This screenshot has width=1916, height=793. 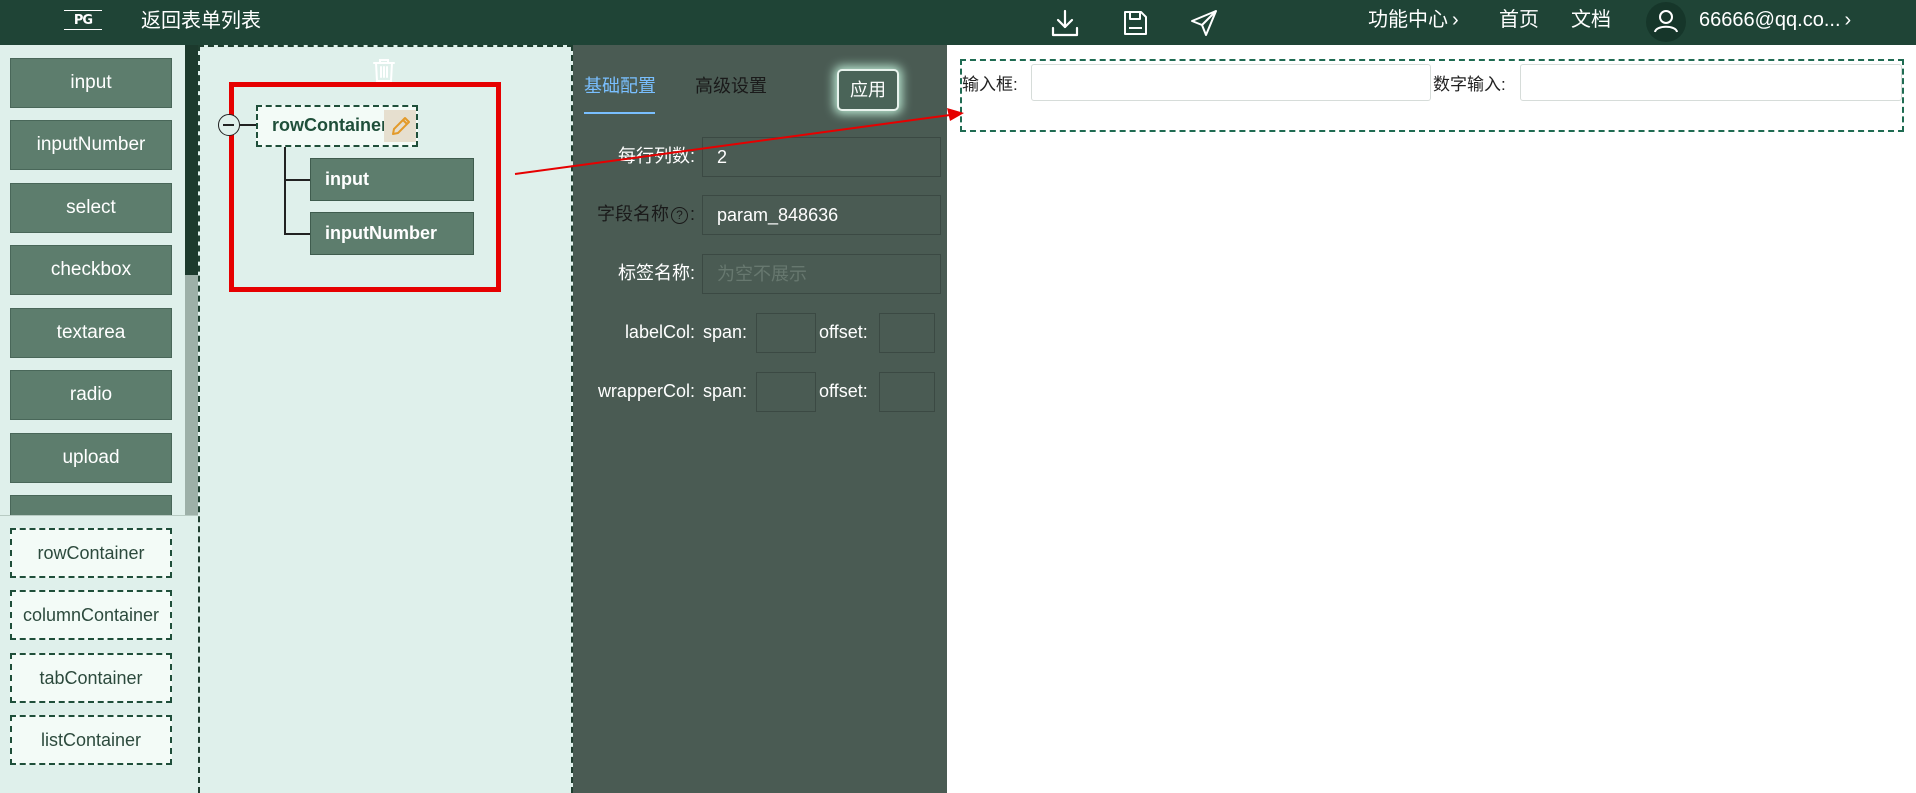 I want to click on component-inputNumber: inputNumber, so click(x=91, y=145).